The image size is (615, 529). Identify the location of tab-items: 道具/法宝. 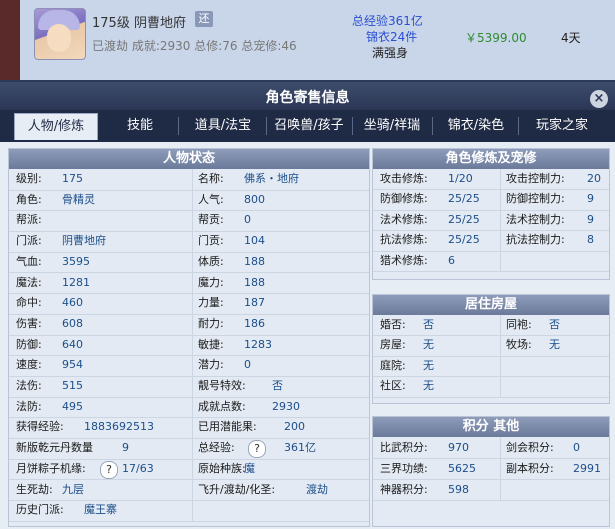
(223, 126).